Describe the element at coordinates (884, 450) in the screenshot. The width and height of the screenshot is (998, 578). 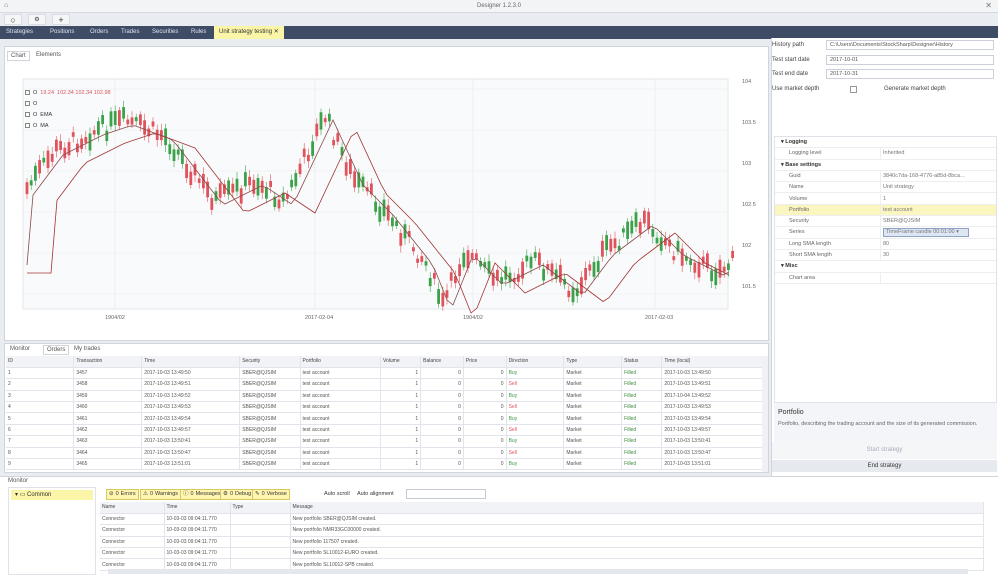
I see `start-strategy-button: Start strategy` at that location.